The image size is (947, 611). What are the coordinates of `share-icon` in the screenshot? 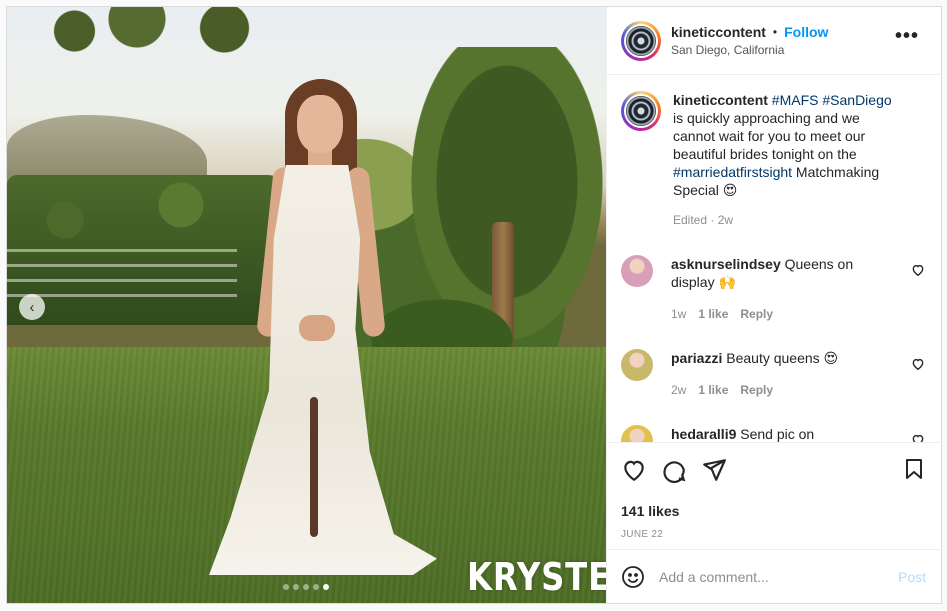 It's located at (714, 470).